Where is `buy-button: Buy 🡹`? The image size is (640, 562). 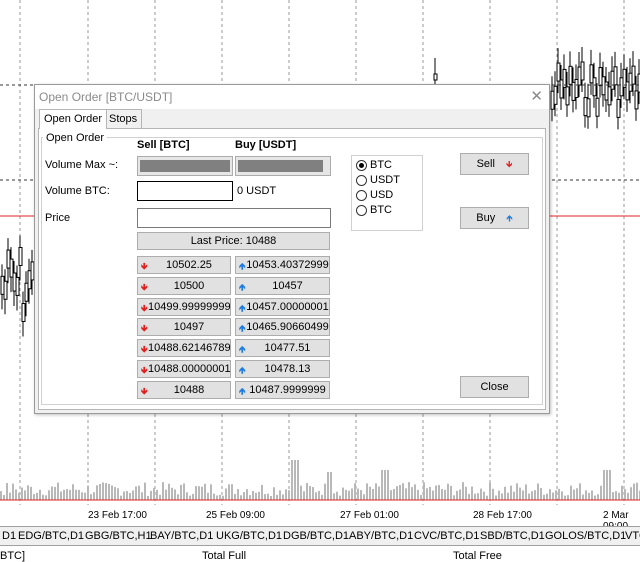 buy-button: Buy 🡹 is located at coordinates (494, 218).